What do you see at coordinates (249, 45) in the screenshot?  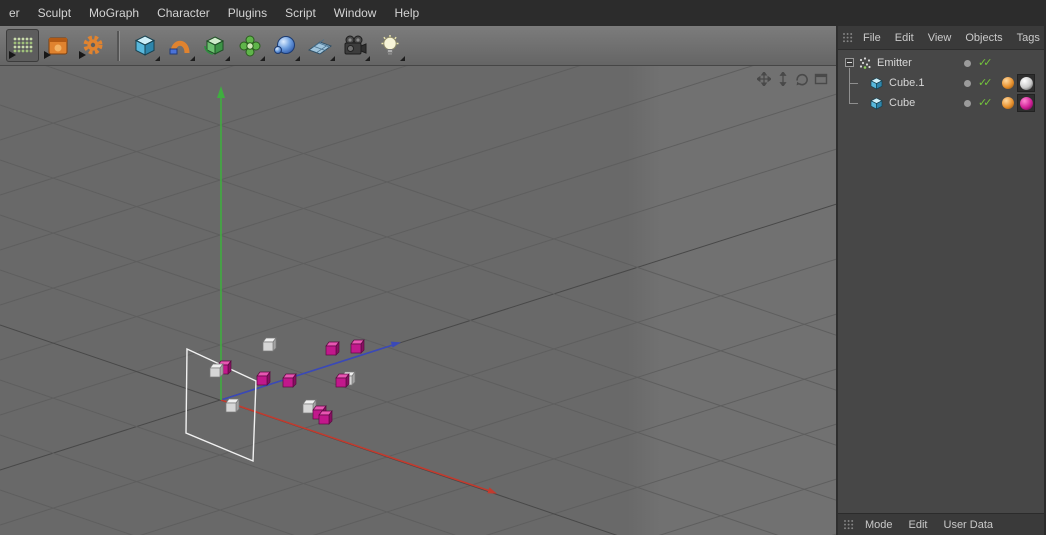 I see `tool-mograph-cloner` at bounding box center [249, 45].